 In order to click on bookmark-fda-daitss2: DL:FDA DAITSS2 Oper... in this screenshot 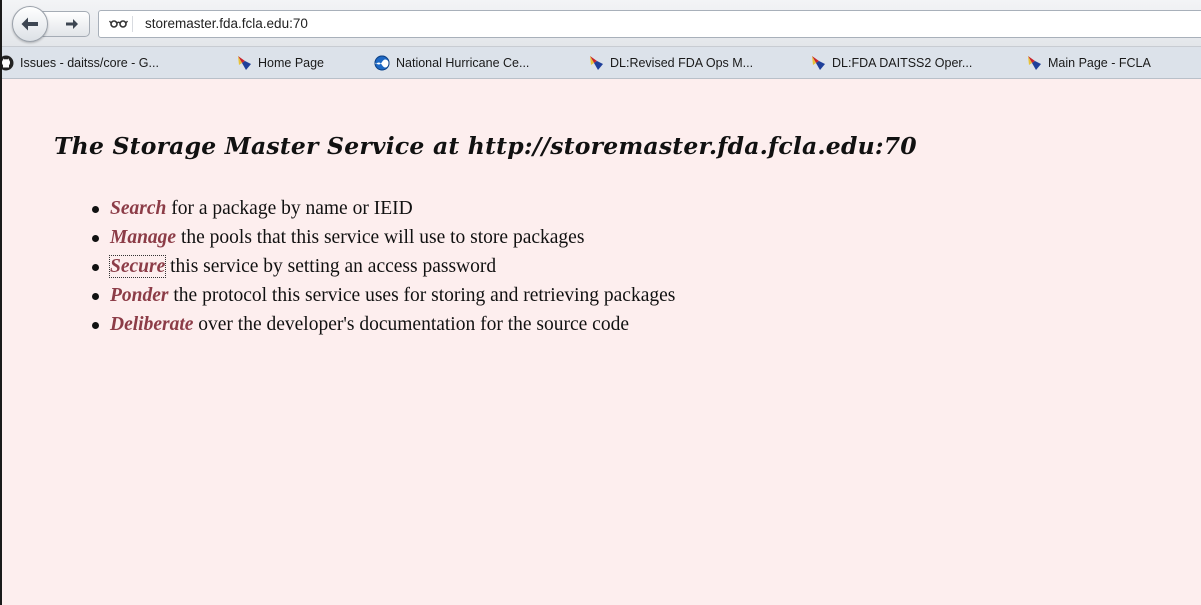, I will do `click(891, 63)`.